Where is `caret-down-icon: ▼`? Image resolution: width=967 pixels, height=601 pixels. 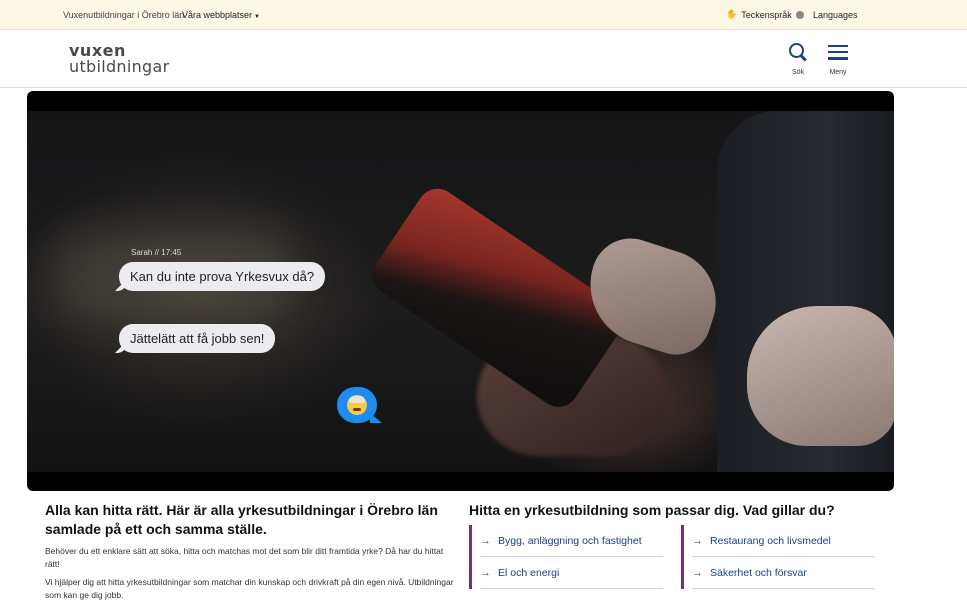
caret-down-icon: ▼ is located at coordinates (257, 17).